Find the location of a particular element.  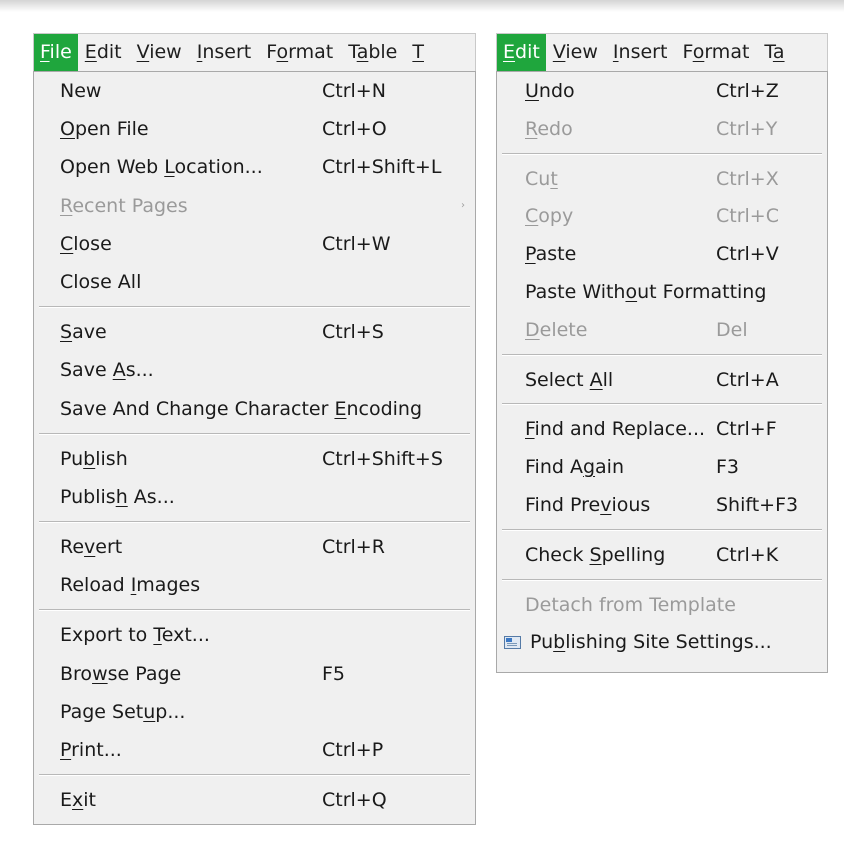

access-key: u is located at coordinates (149, 711).